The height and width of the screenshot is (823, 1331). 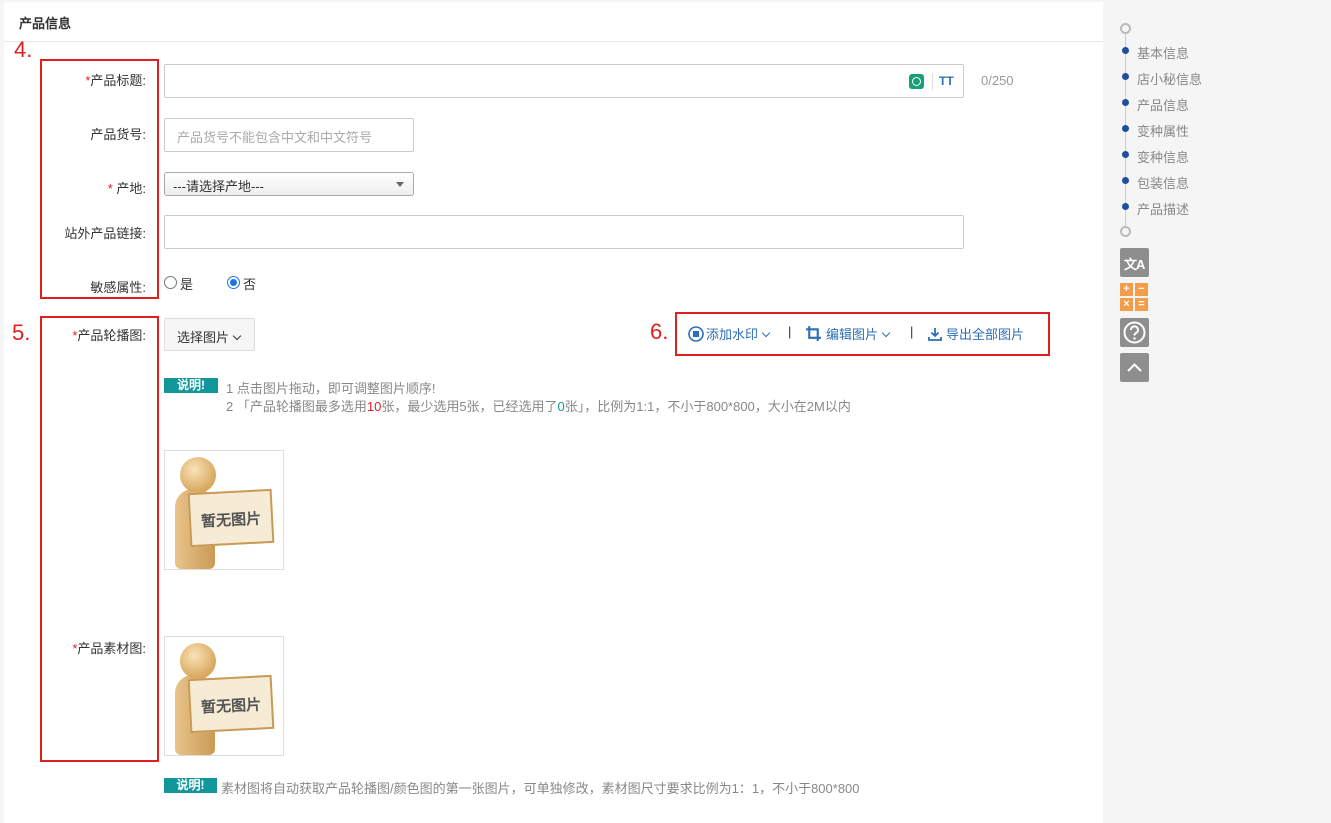 I want to click on material-image-label: *产品素材图:, so click(x=109, y=648).